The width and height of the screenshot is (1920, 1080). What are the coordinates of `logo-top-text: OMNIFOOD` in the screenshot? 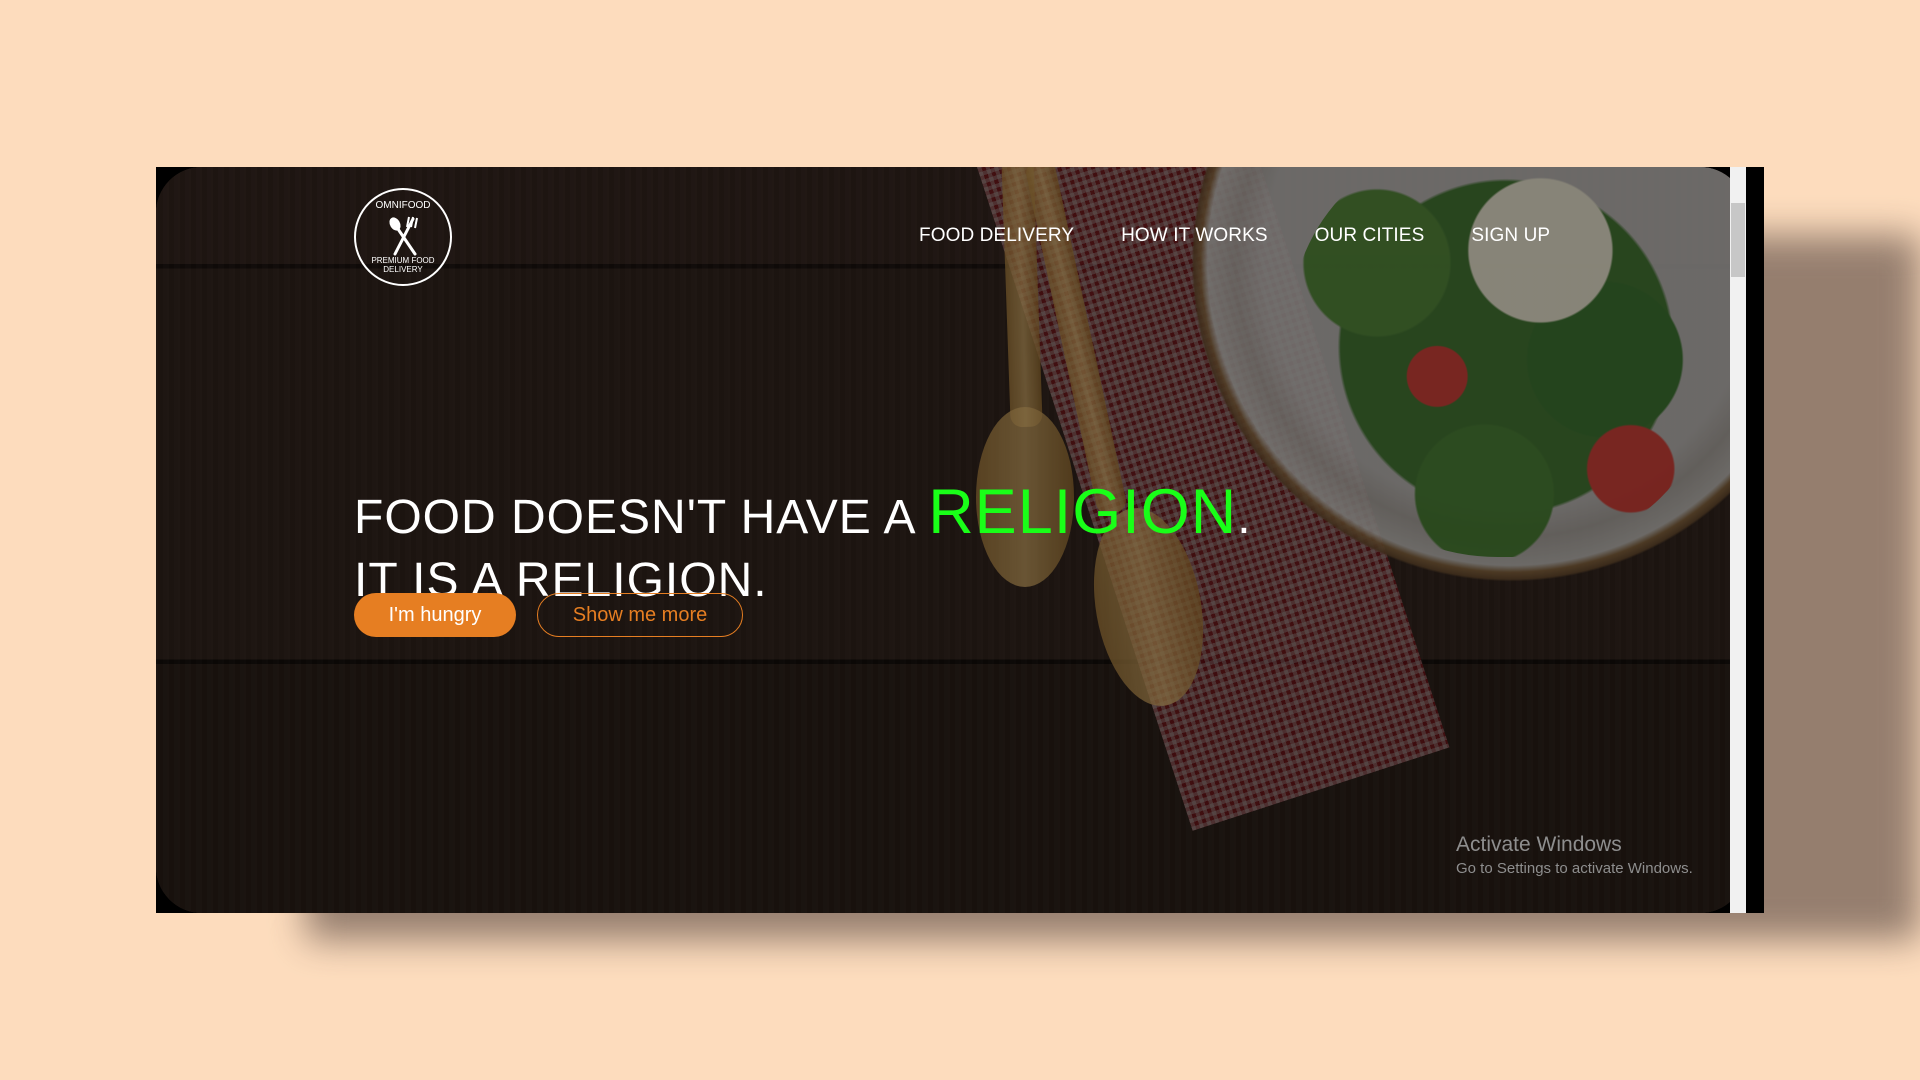 It's located at (403, 205).